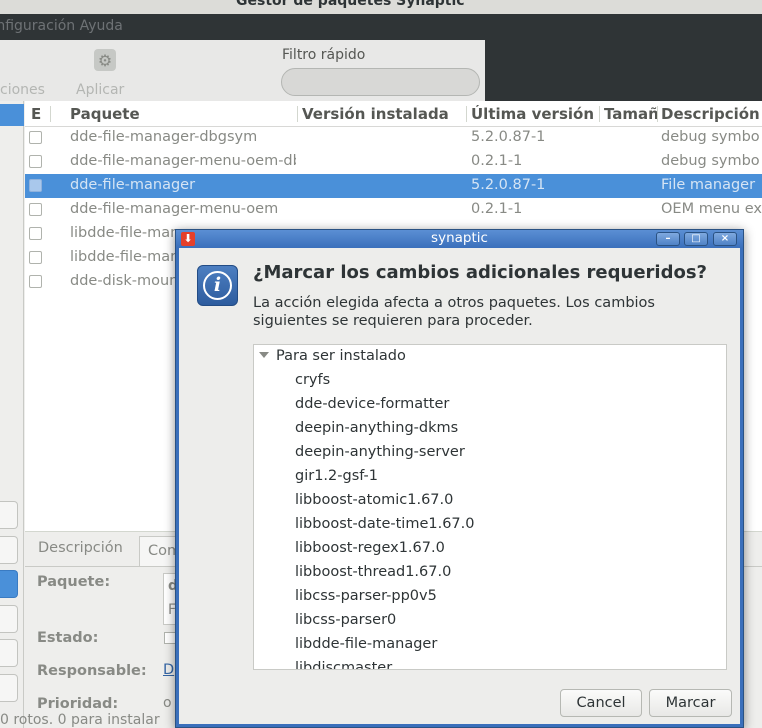 Image resolution: width=762 pixels, height=728 pixels. What do you see at coordinates (80, 720) in the screenshot?
I see `status-bar: 0 rotos. 0 para instalar` at bounding box center [80, 720].